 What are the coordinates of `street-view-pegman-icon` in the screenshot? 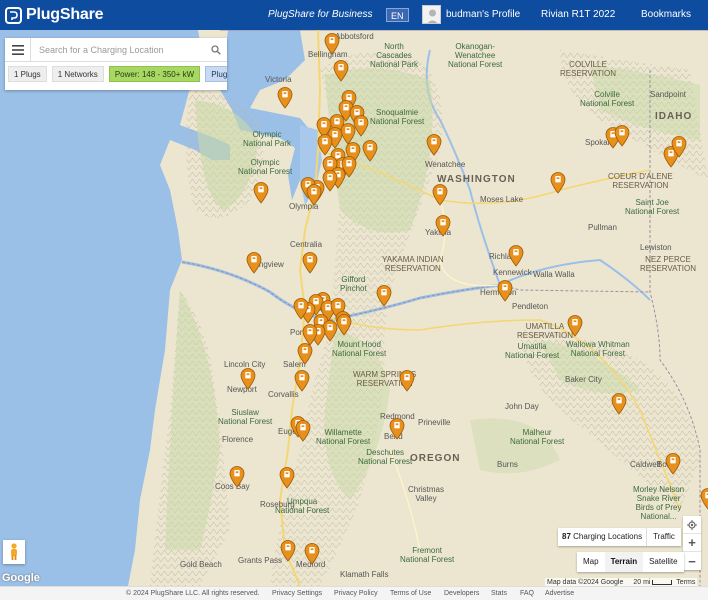 It's located at (14, 552).